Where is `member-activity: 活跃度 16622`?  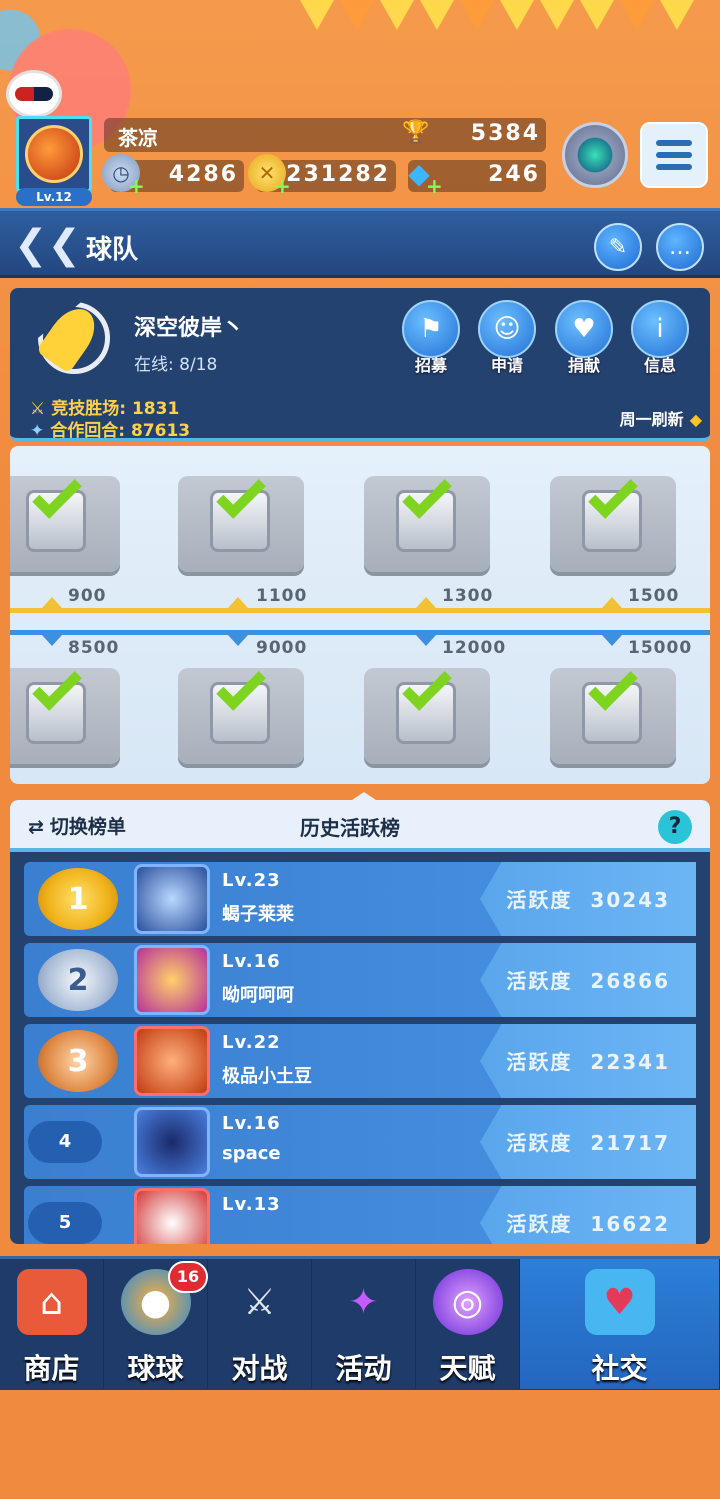
member-activity: 活跃度 16622 is located at coordinates (588, 1222).